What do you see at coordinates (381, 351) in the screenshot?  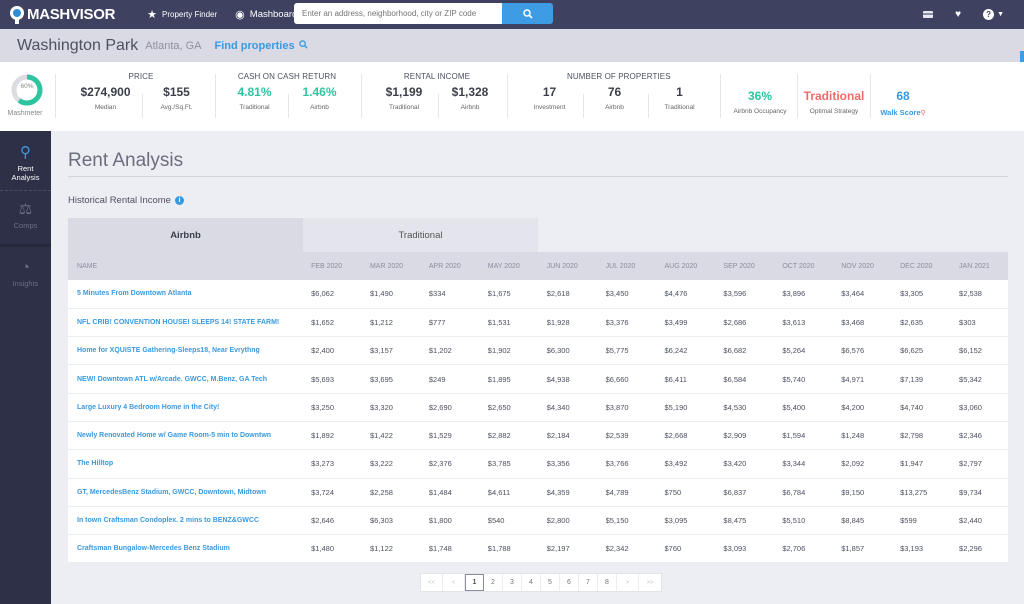 I see `rental-income-cell: $3,157` at bounding box center [381, 351].